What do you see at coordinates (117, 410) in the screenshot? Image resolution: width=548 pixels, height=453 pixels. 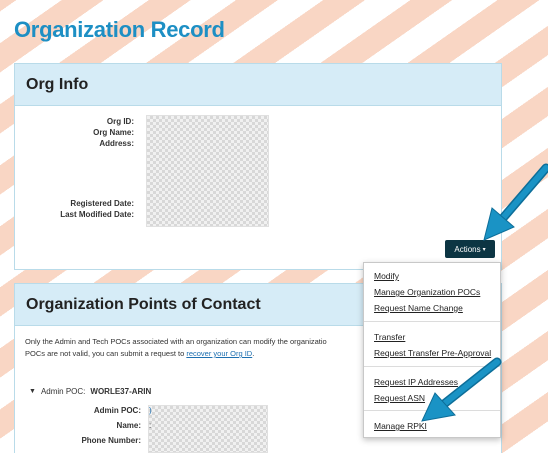 I see `admin-poc-field-label: Admin POC:` at bounding box center [117, 410].